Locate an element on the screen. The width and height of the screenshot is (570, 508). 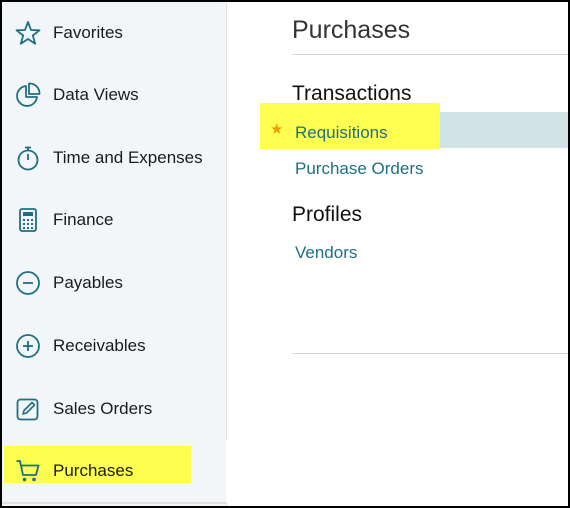
sidebar-item-favorites: Favorites is located at coordinates (114, 33).